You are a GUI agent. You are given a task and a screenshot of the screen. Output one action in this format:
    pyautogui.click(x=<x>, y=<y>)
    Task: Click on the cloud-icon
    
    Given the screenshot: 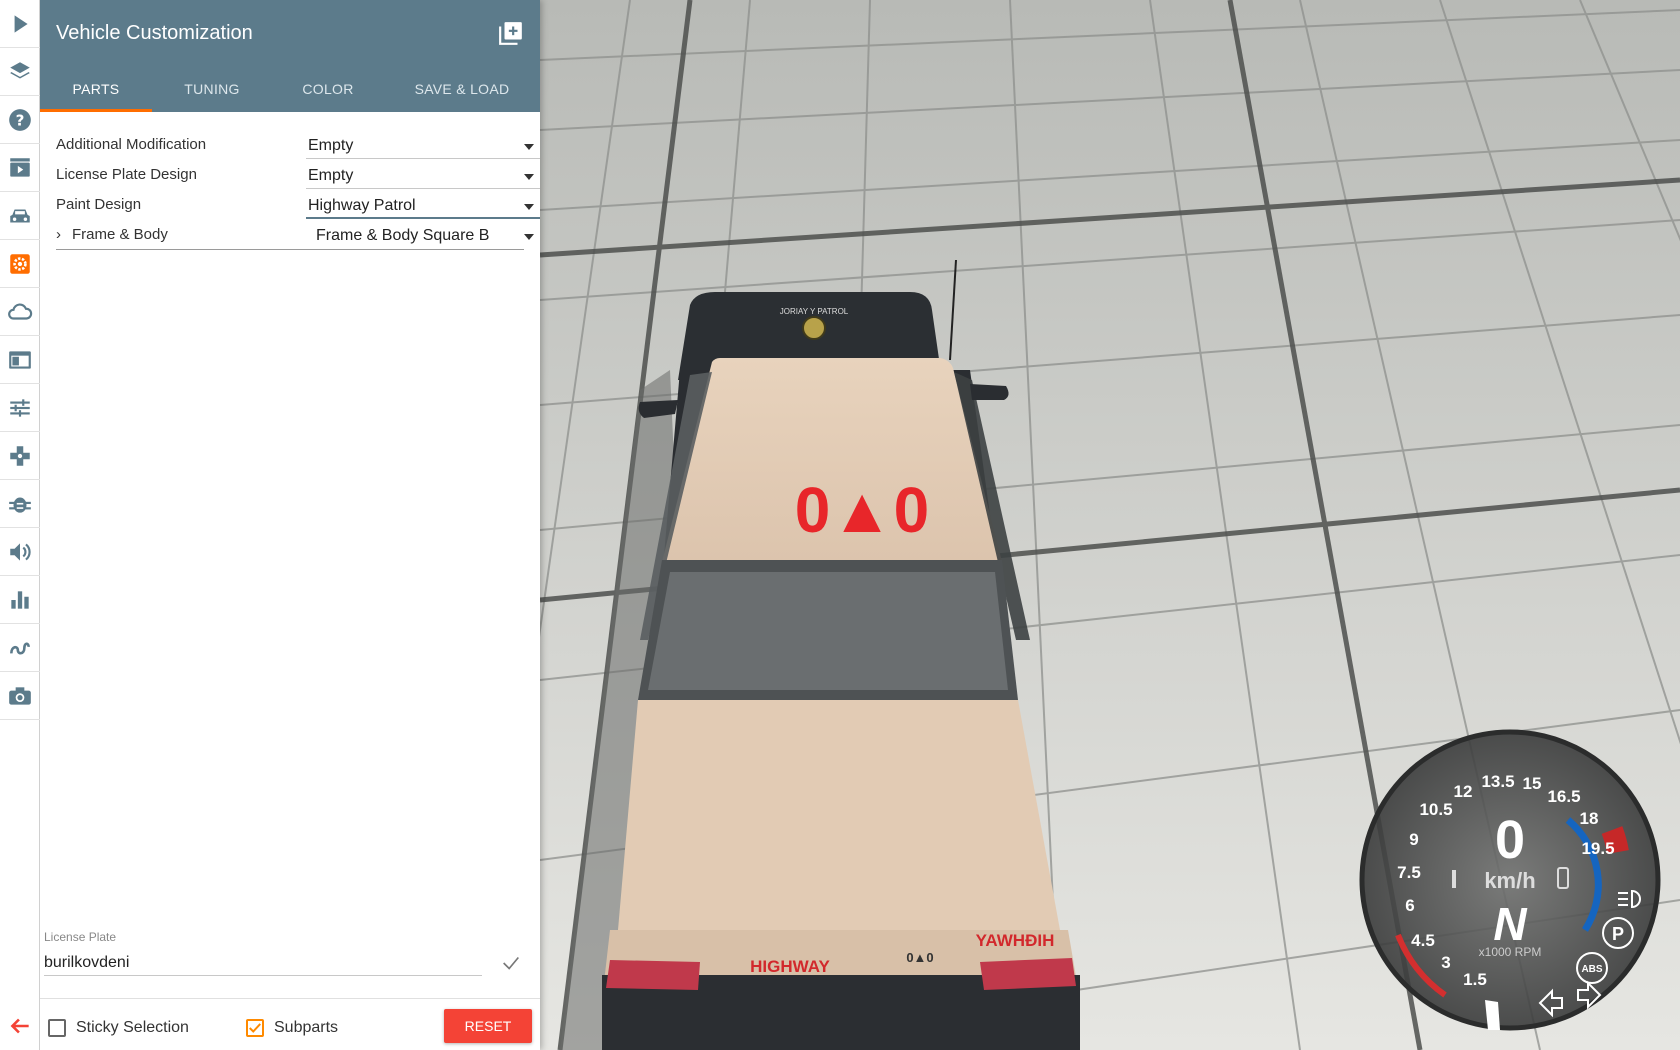 What is the action you would take?
    pyautogui.click(x=20, y=312)
    